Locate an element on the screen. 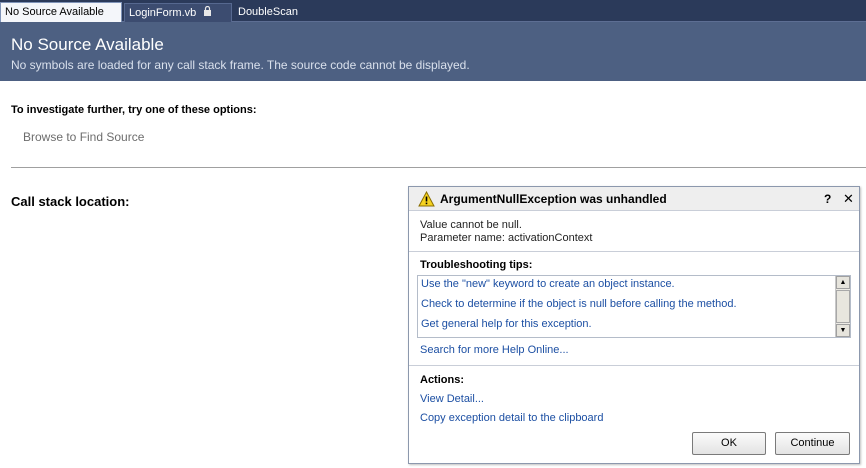 The width and height of the screenshot is (866, 468). tab-label: LoginForm.vb is located at coordinates (163, 13).